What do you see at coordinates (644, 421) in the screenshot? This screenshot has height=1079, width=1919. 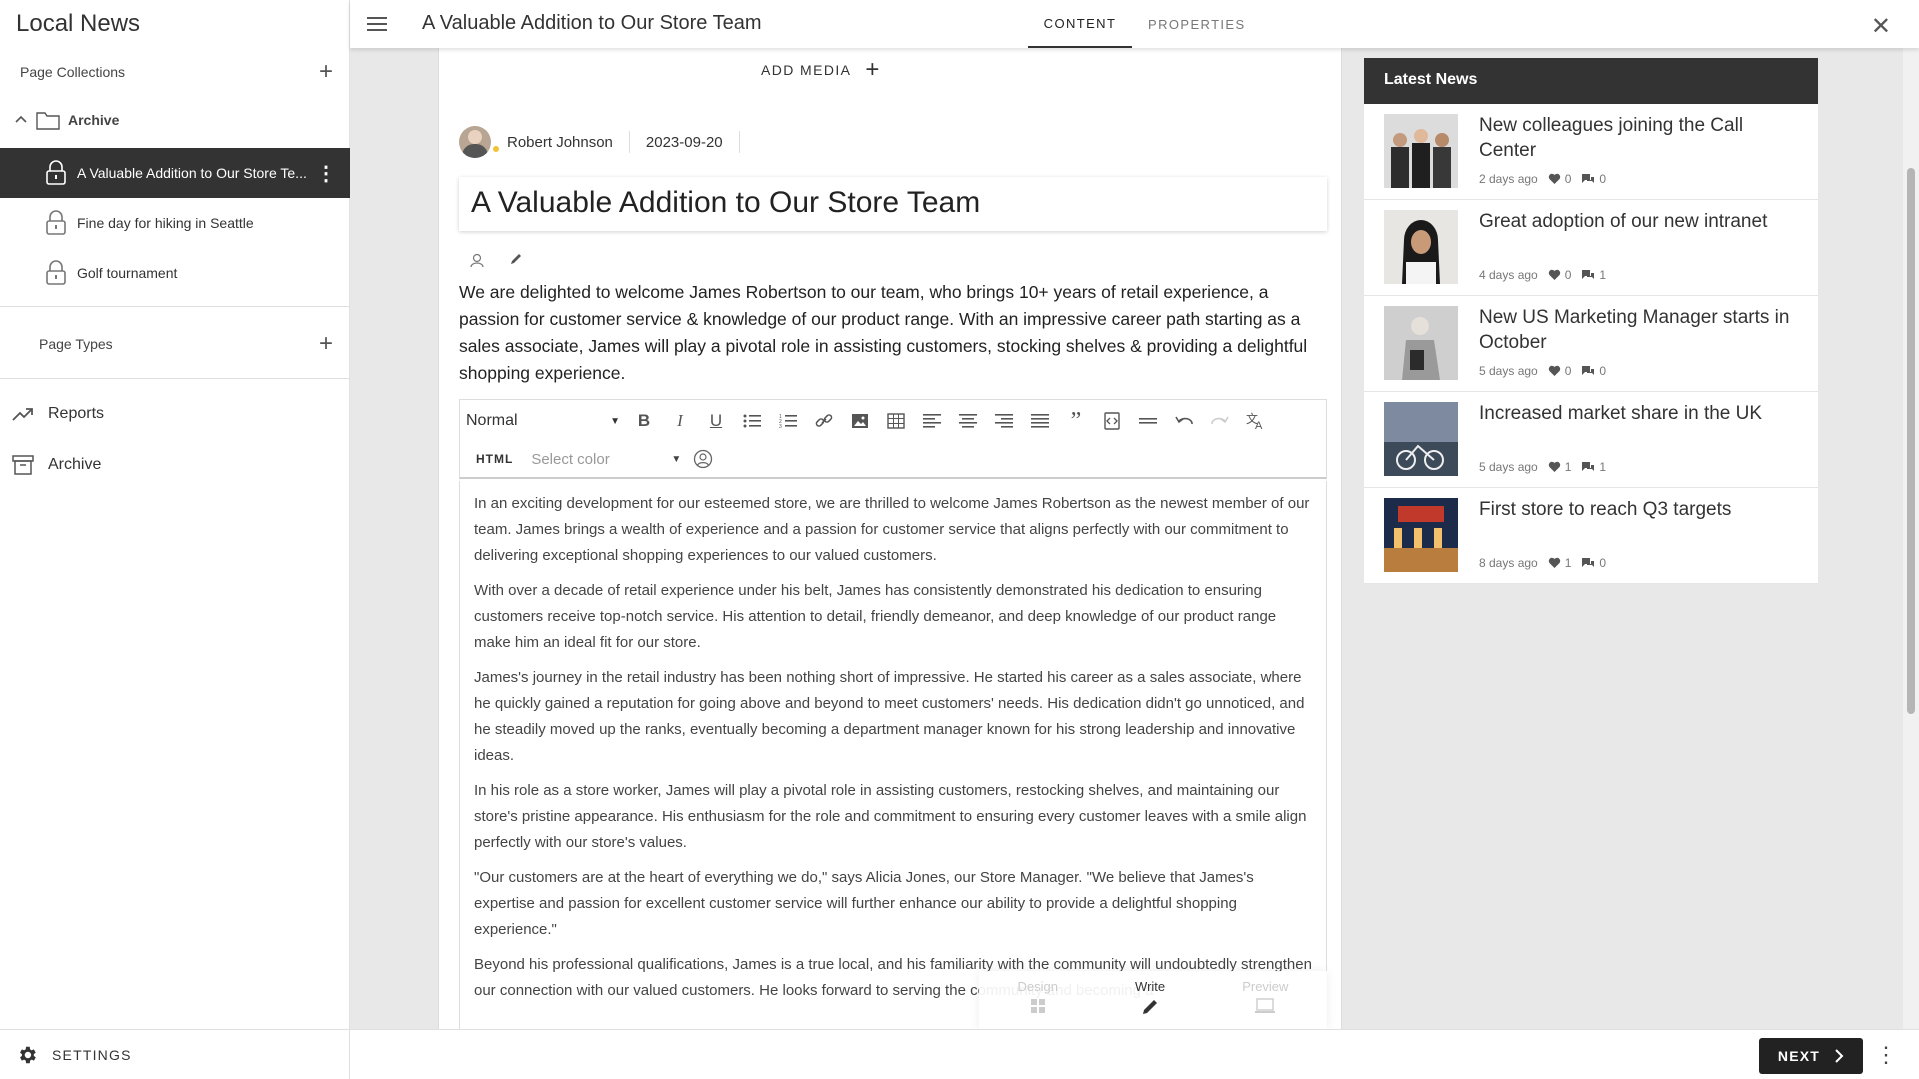 I see `bold-icon: B` at bounding box center [644, 421].